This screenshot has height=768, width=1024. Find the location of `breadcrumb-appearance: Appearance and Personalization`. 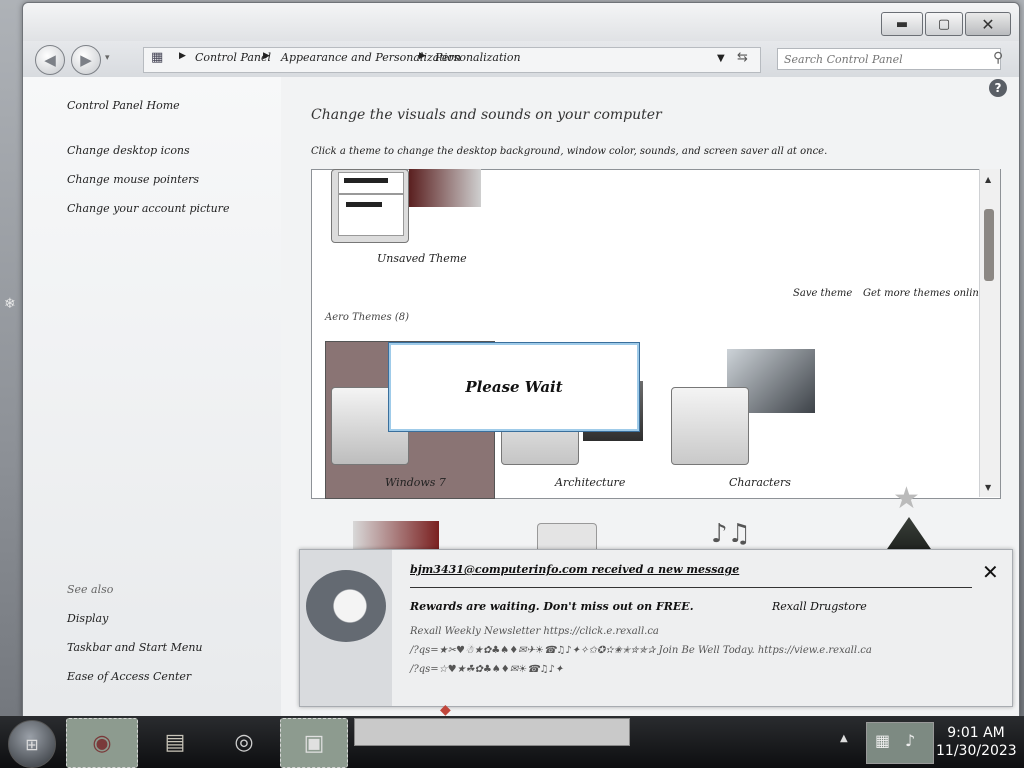

breadcrumb-appearance: Appearance and Personalization is located at coordinates (371, 57).